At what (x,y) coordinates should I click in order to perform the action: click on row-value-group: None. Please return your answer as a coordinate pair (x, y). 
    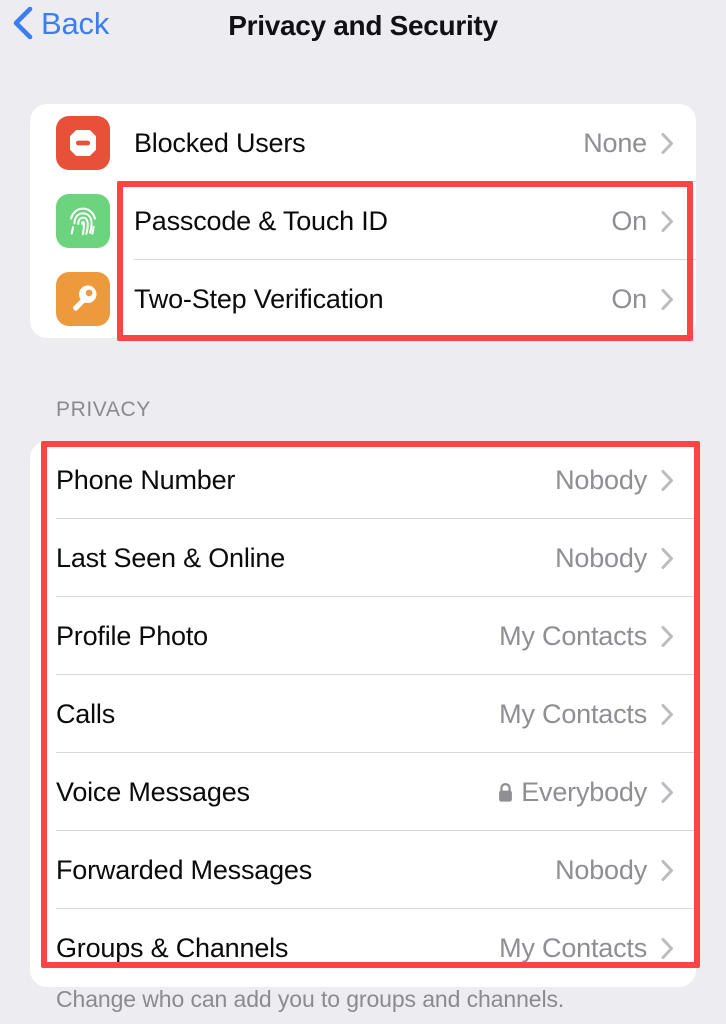
    Looking at the image, I should click on (629, 143).